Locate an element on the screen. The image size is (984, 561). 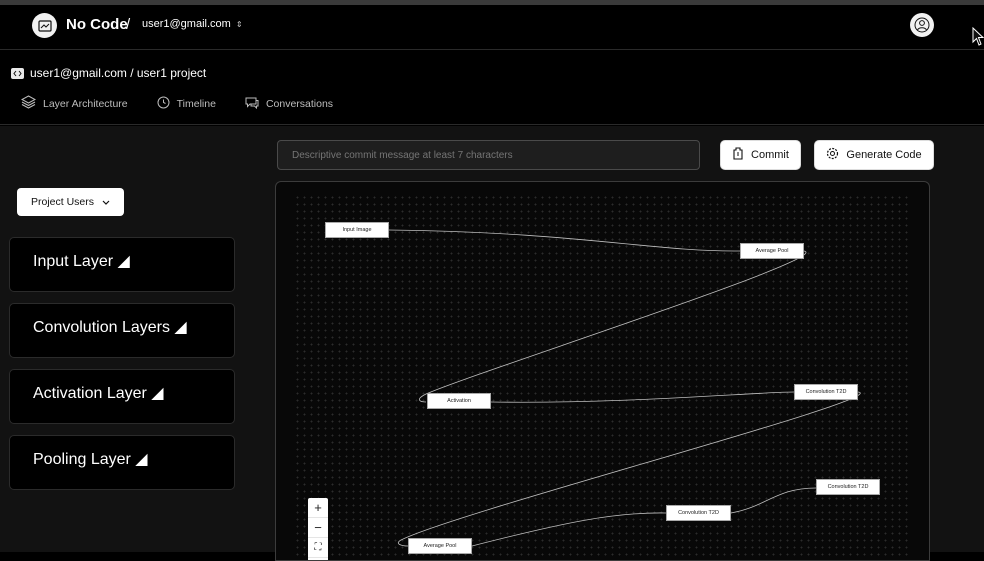
account-switcher: user1@gmail.com ⇕ is located at coordinates (192, 24).